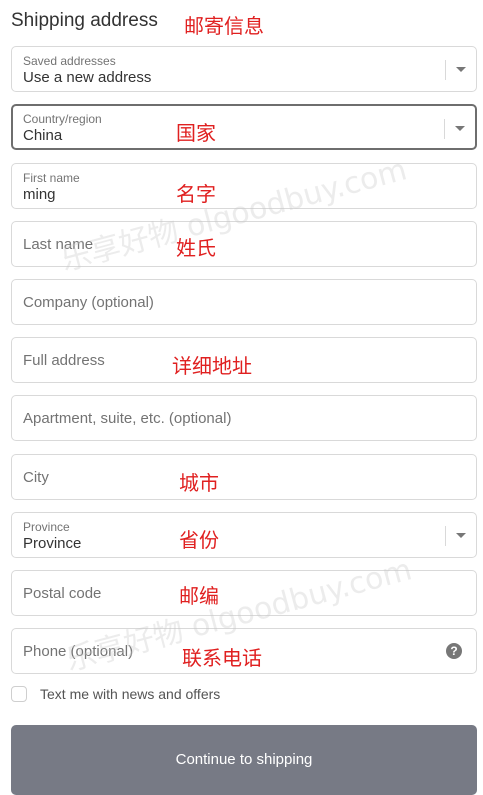 Image resolution: width=483 pixels, height=795 pixels. What do you see at coordinates (39, 194) in the screenshot?
I see `first-name-value: ming` at bounding box center [39, 194].